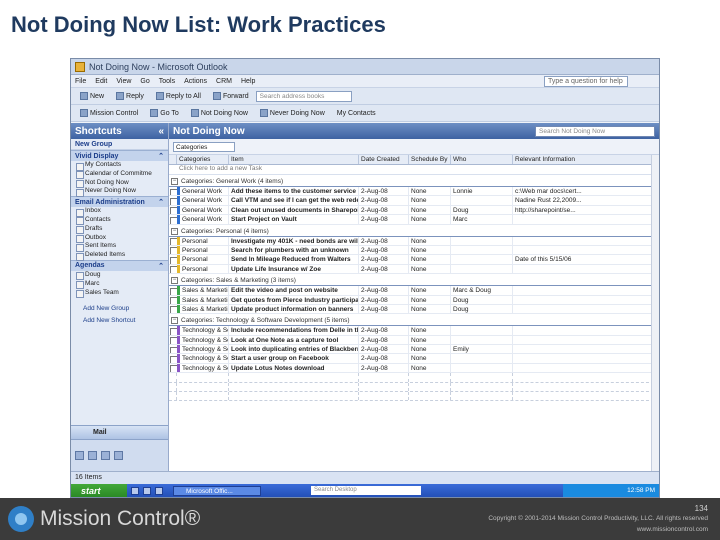 This screenshot has width=720, height=540. Describe the element at coordinates (130, 96) in the screenshot. I see `reply-button: Reply` at that location.